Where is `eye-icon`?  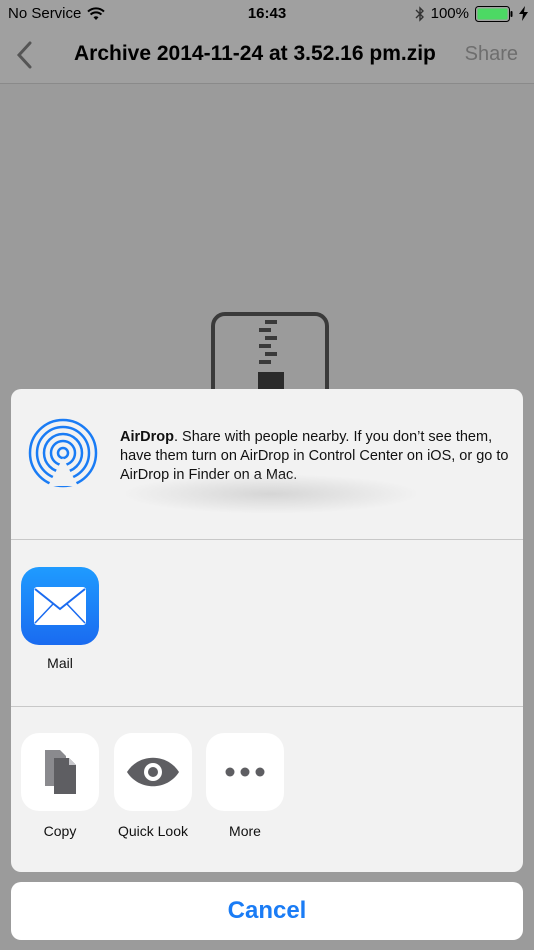 eye-icon is located at coordinates (153, 772).